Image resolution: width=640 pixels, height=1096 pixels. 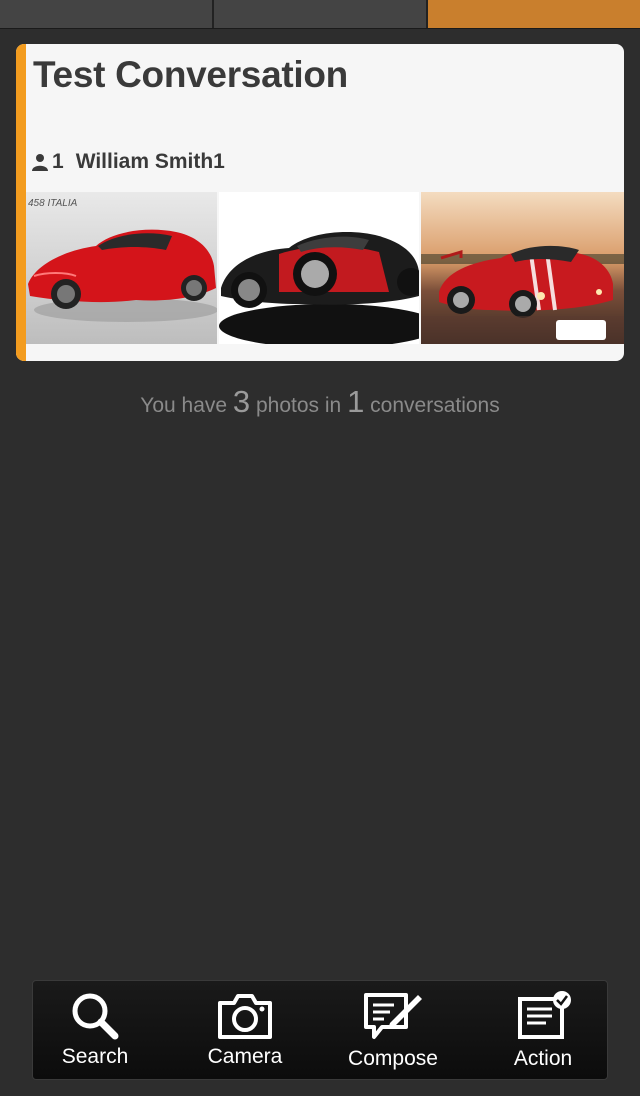 I want to click on person-icon, so click(x=40, y=162).